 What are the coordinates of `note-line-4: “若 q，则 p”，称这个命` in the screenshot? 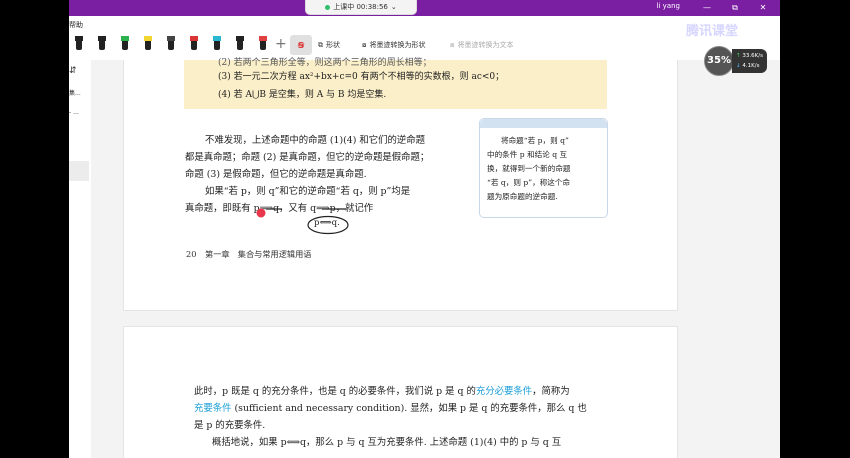 It's located at (529, 182).